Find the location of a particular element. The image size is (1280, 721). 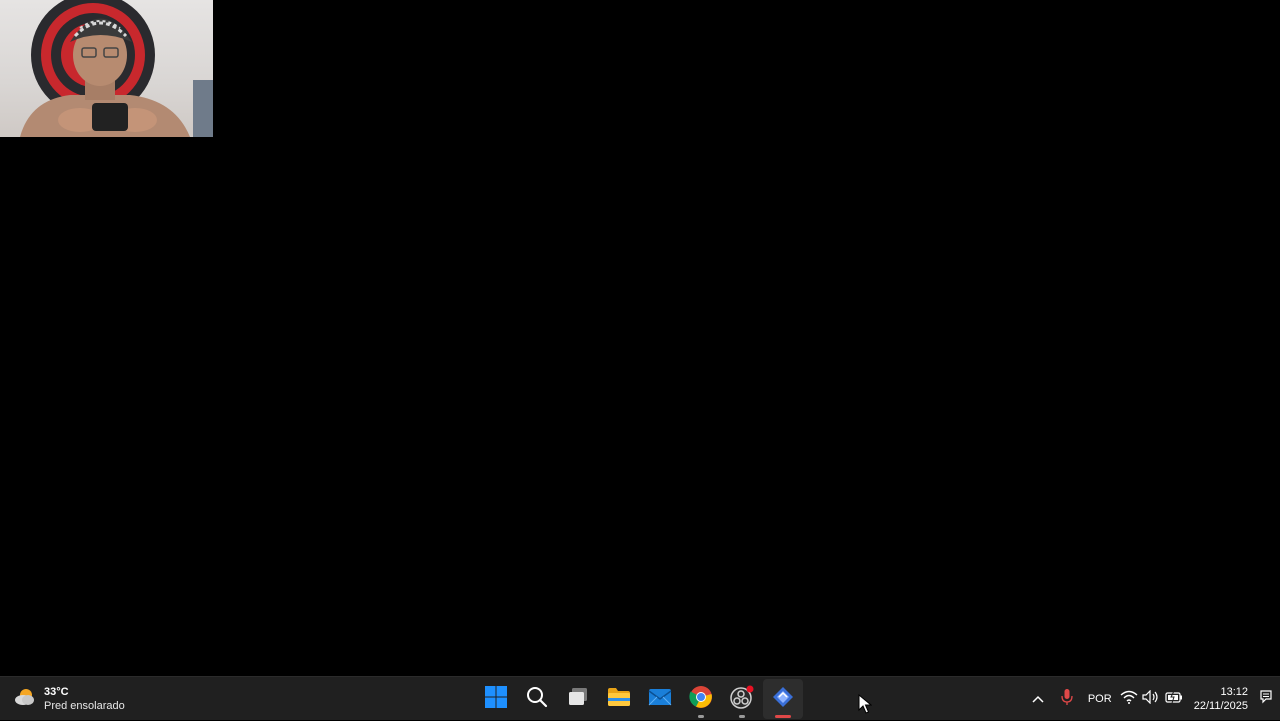

clock: 13:12 22/11/2025 is located at coordinates (1220, 699).